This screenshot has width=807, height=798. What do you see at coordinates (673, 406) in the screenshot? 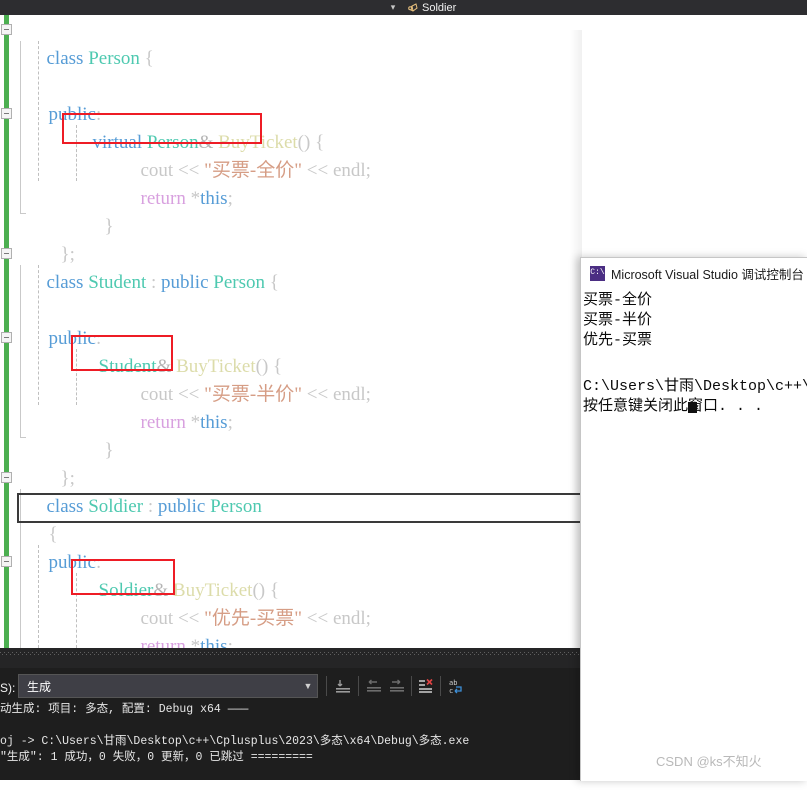
I see `console-line: 按任意键关闭此窗口. . .` at bounding box center [673, 406].